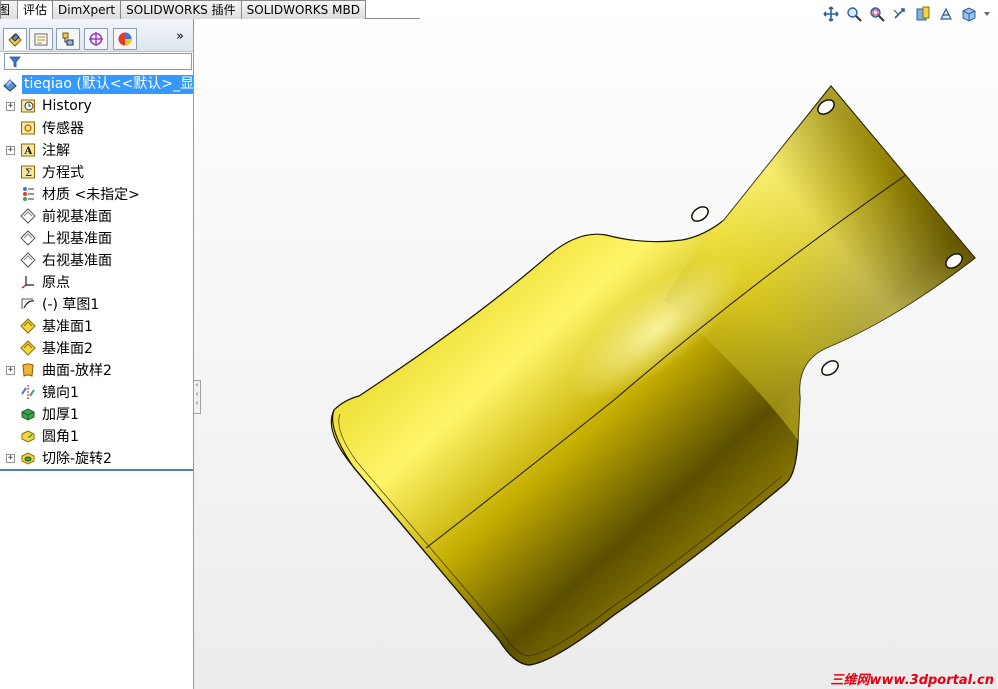  I want to click on property-manager-icon, so click(41, 39).